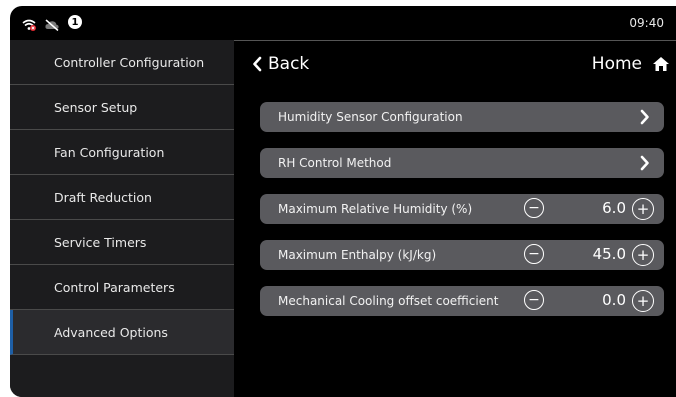 The width and height of the screenshot is (676, 397). What do you see at coordinates (289, 64) in the screenshot?
I see `back-label: Back` at bounding box center [289, 64].